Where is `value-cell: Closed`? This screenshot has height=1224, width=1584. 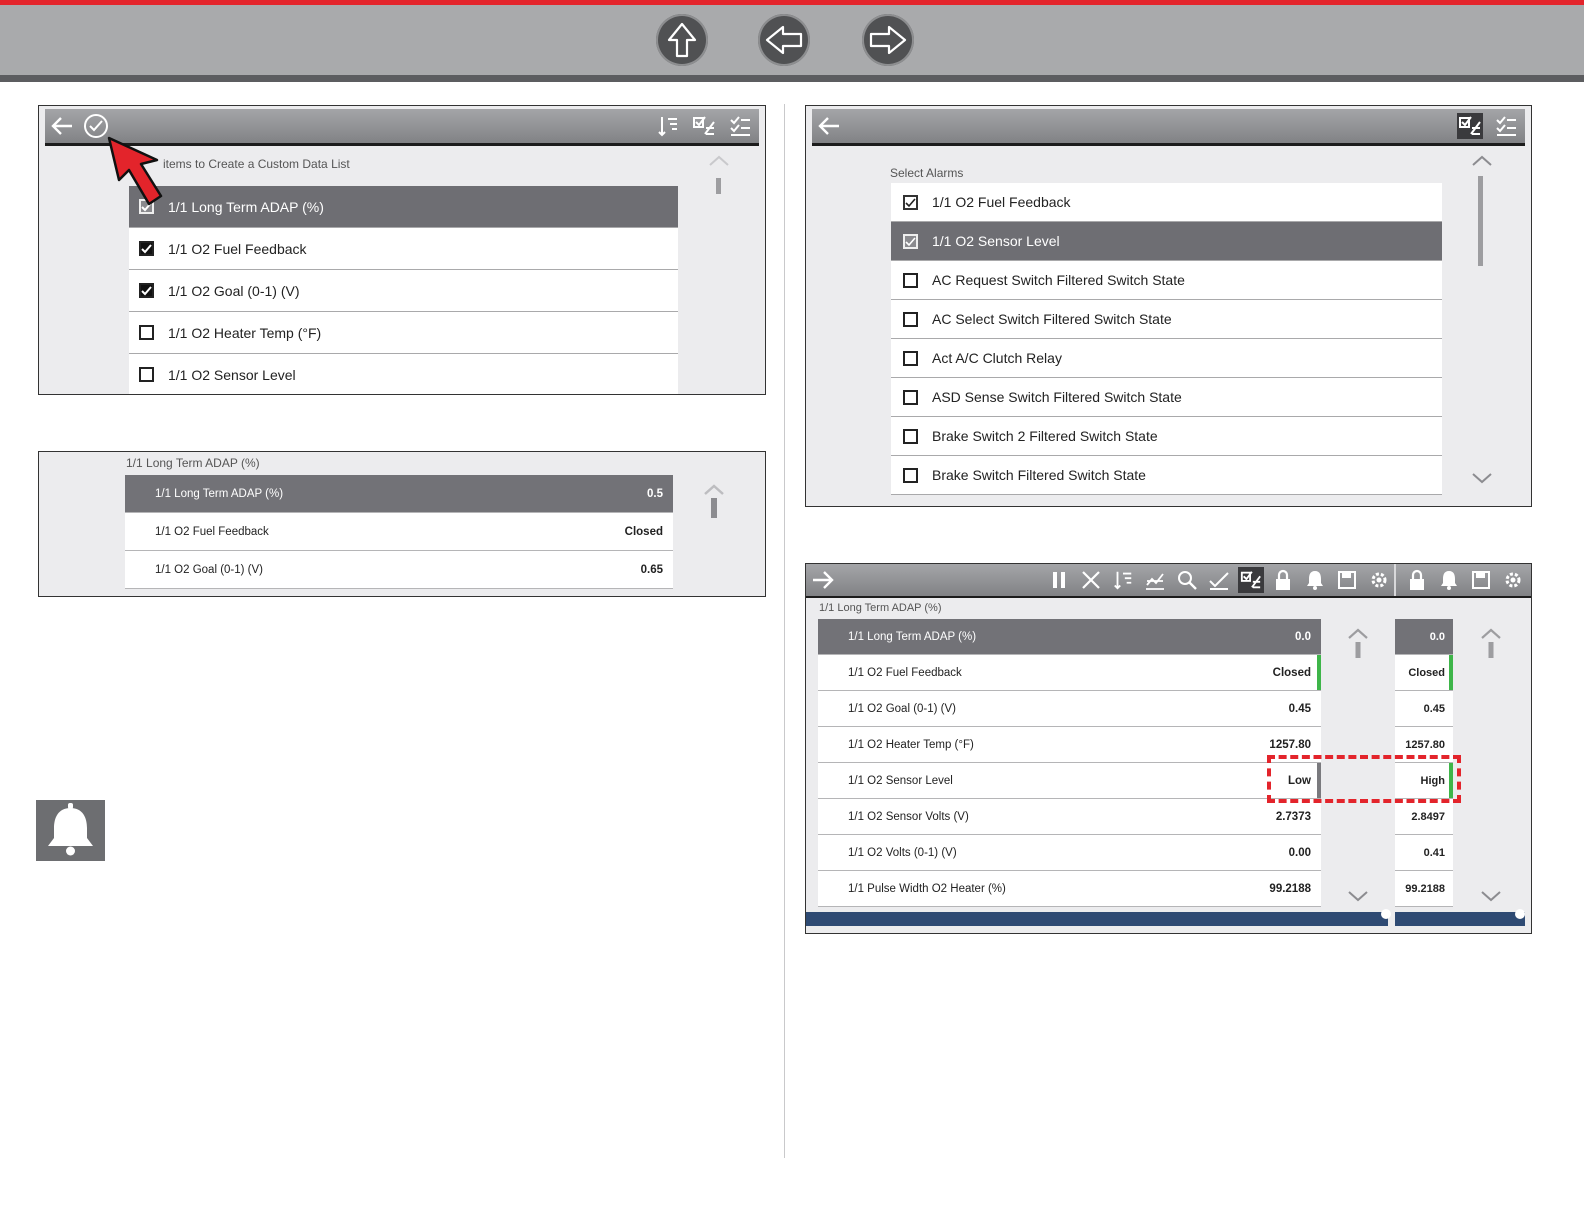 value-cell: Closed is located at coordinates (1424, 673).